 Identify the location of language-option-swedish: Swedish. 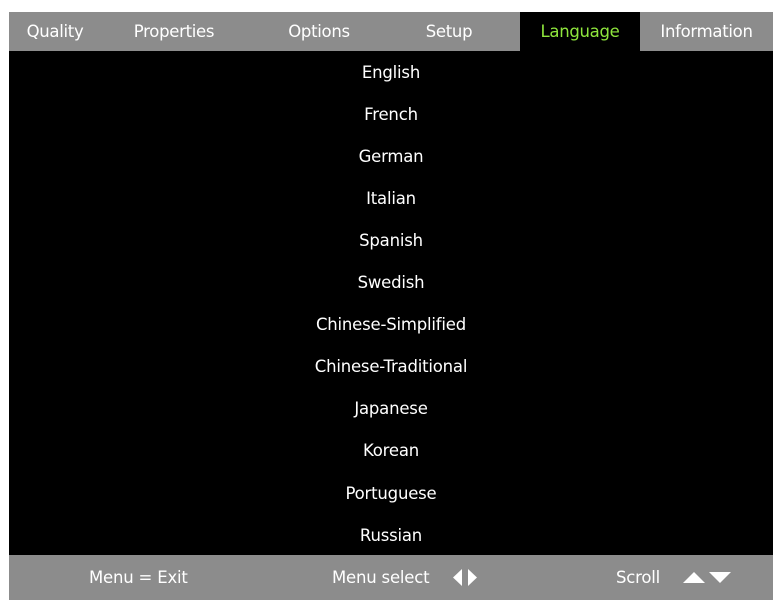
(391, 283).